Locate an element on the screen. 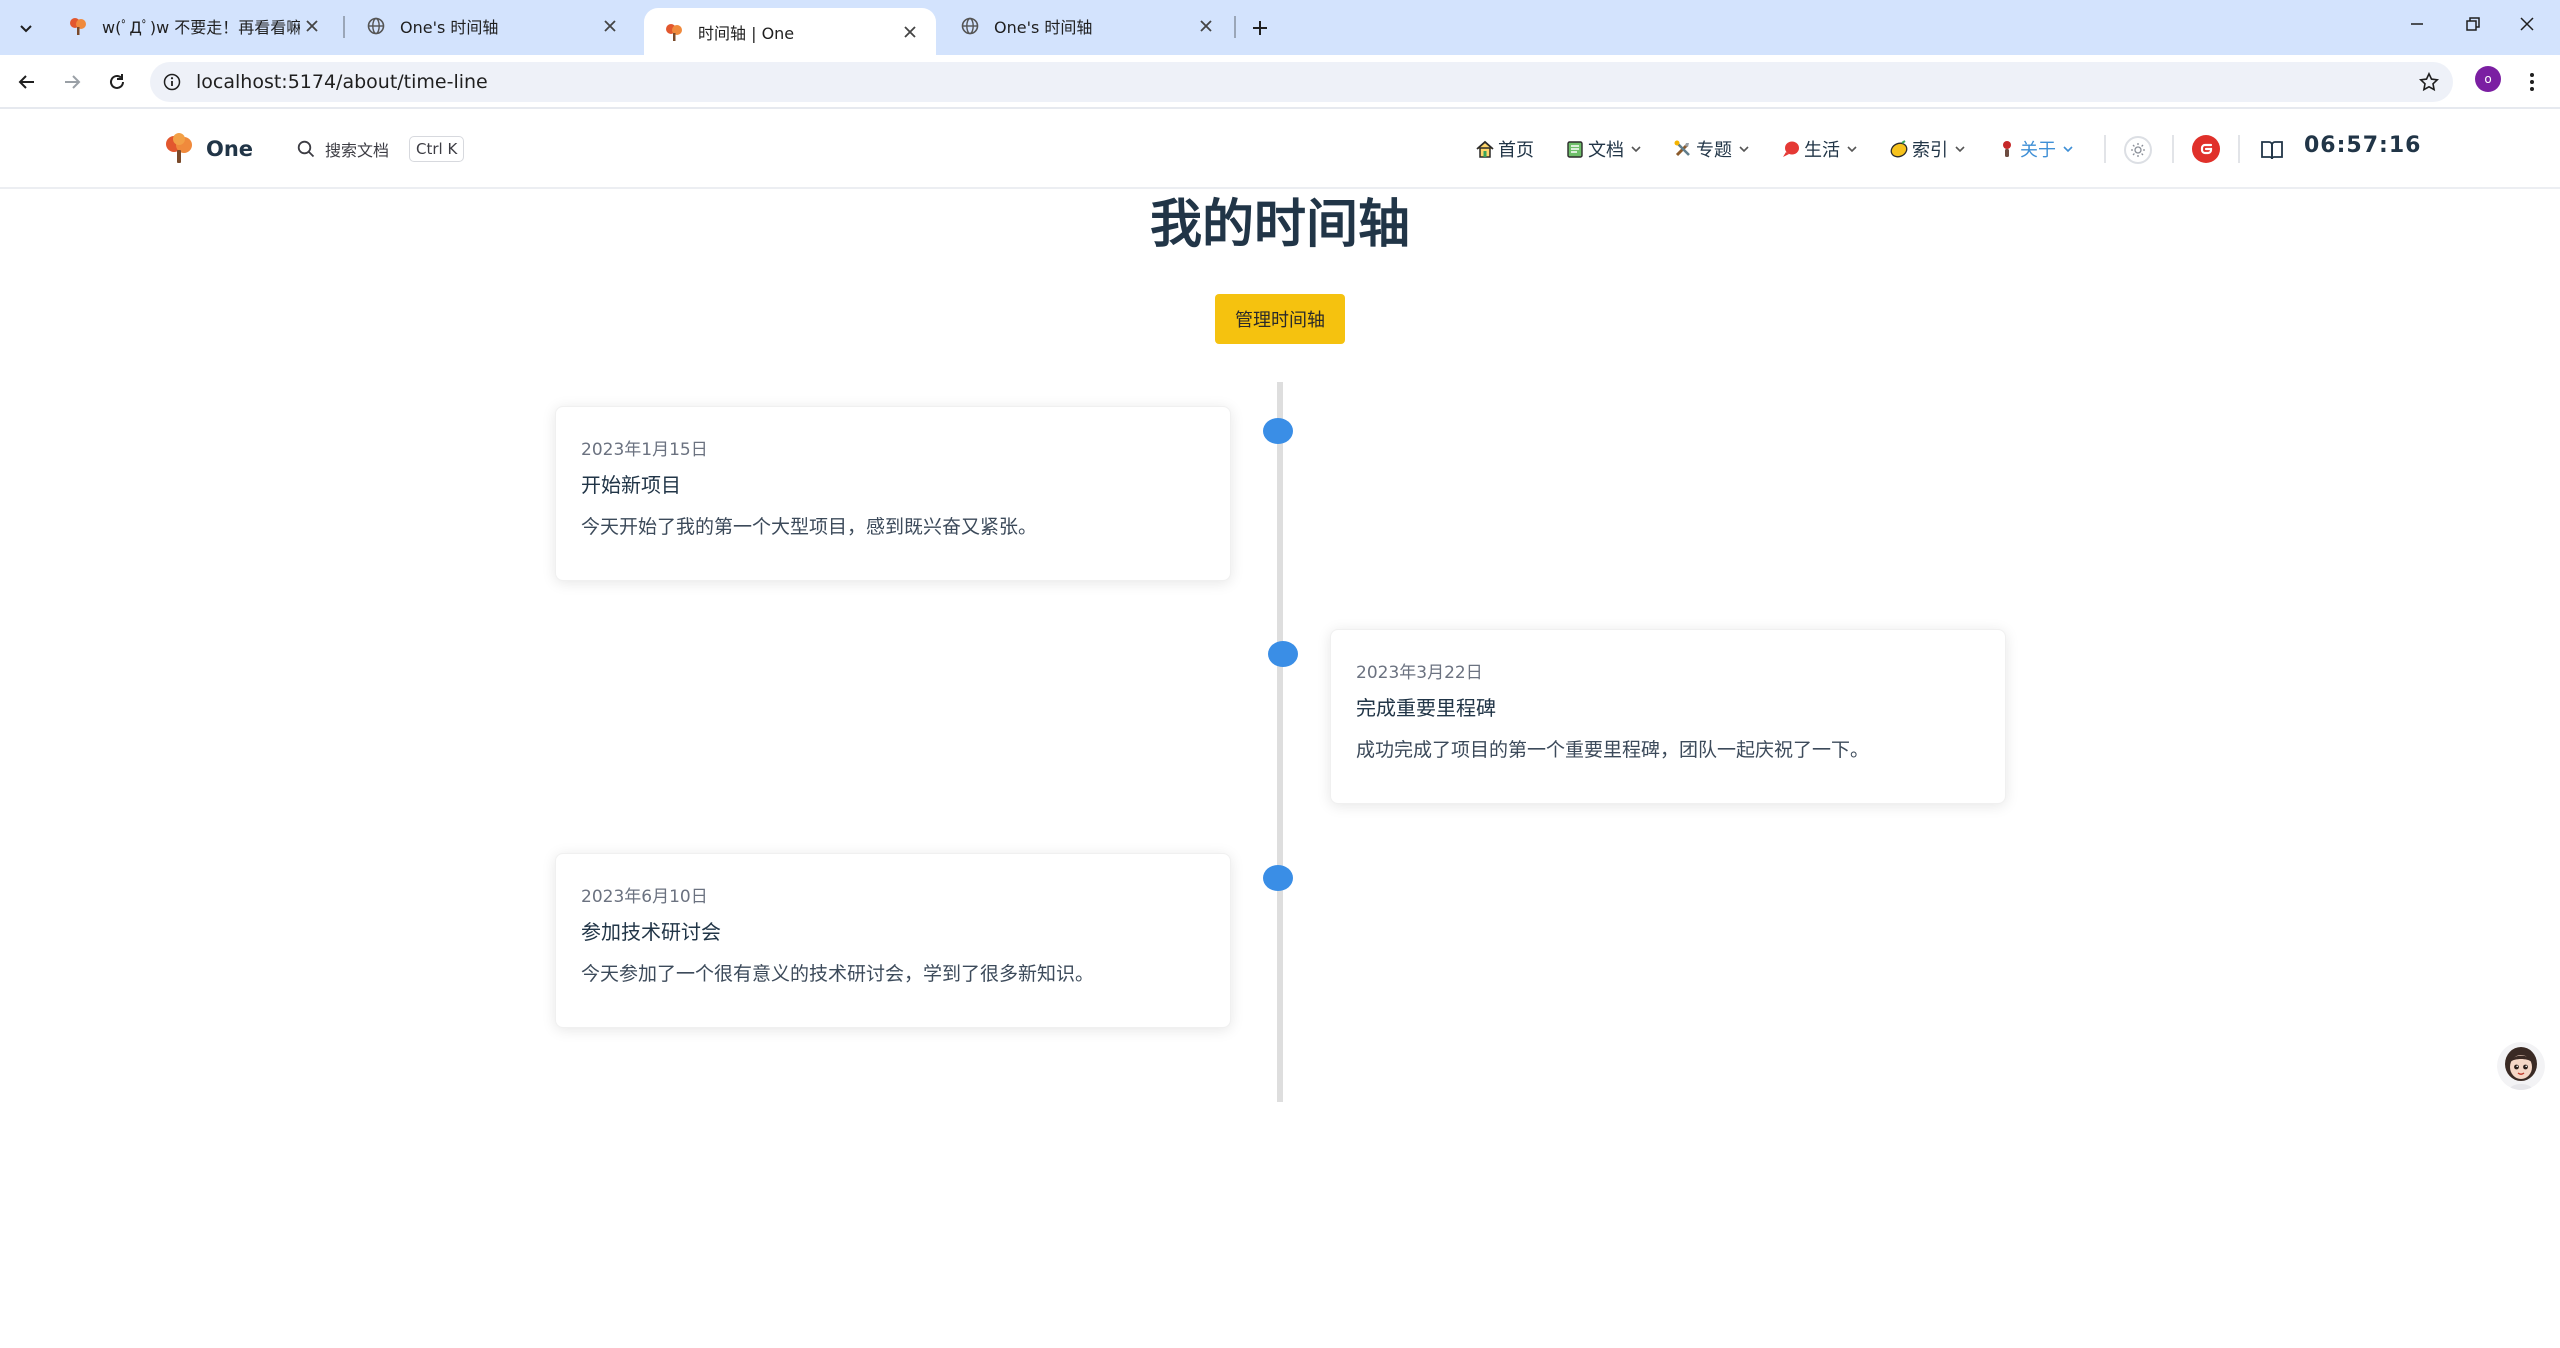 Image resolution: width=2560 pixels, height=1348 pixels. browser-tab-1: w(ﾟДﾟ)w 不要走！再看看嘛！ is located at coordinates (193, 26).